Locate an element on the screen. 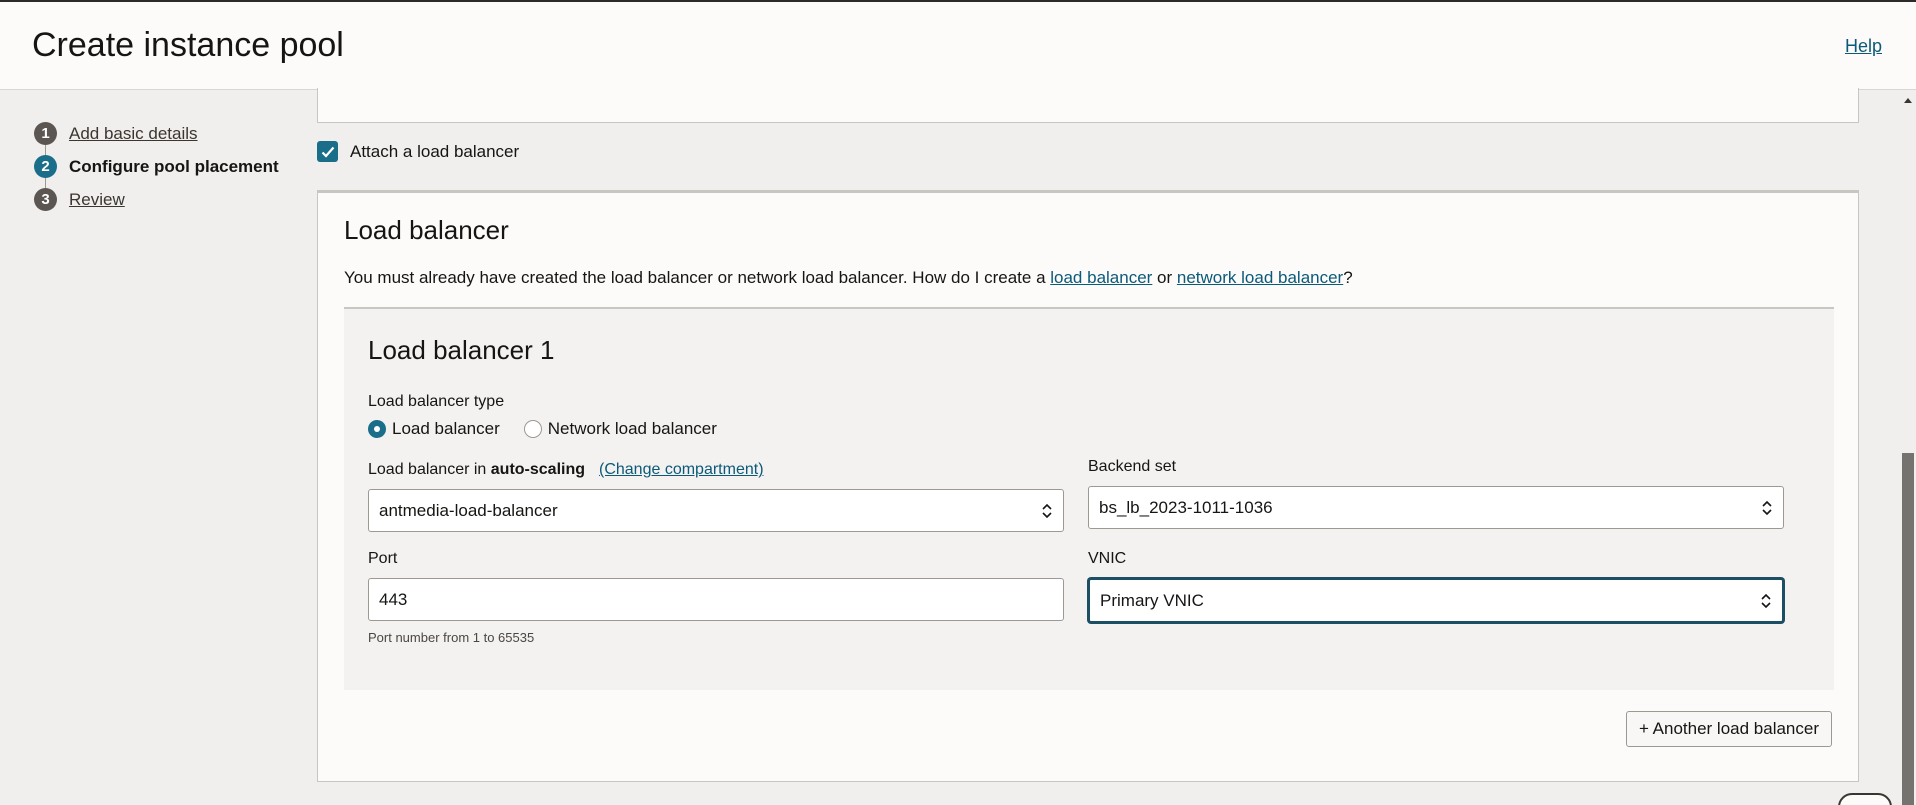 Image resolution: width=1916 pixels, height=805 pixels. load-balancer-link: load balancer is located at coordinates (1101, 277).